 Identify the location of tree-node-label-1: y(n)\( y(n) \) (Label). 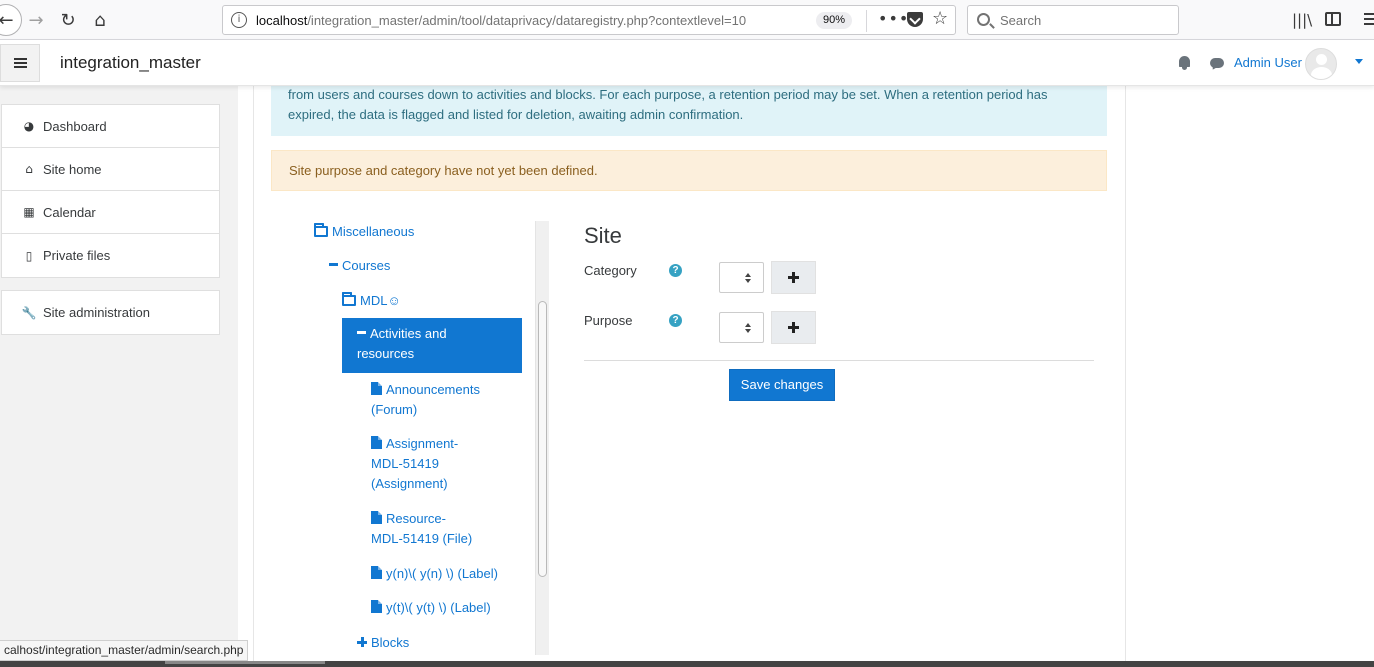
(434, 574).